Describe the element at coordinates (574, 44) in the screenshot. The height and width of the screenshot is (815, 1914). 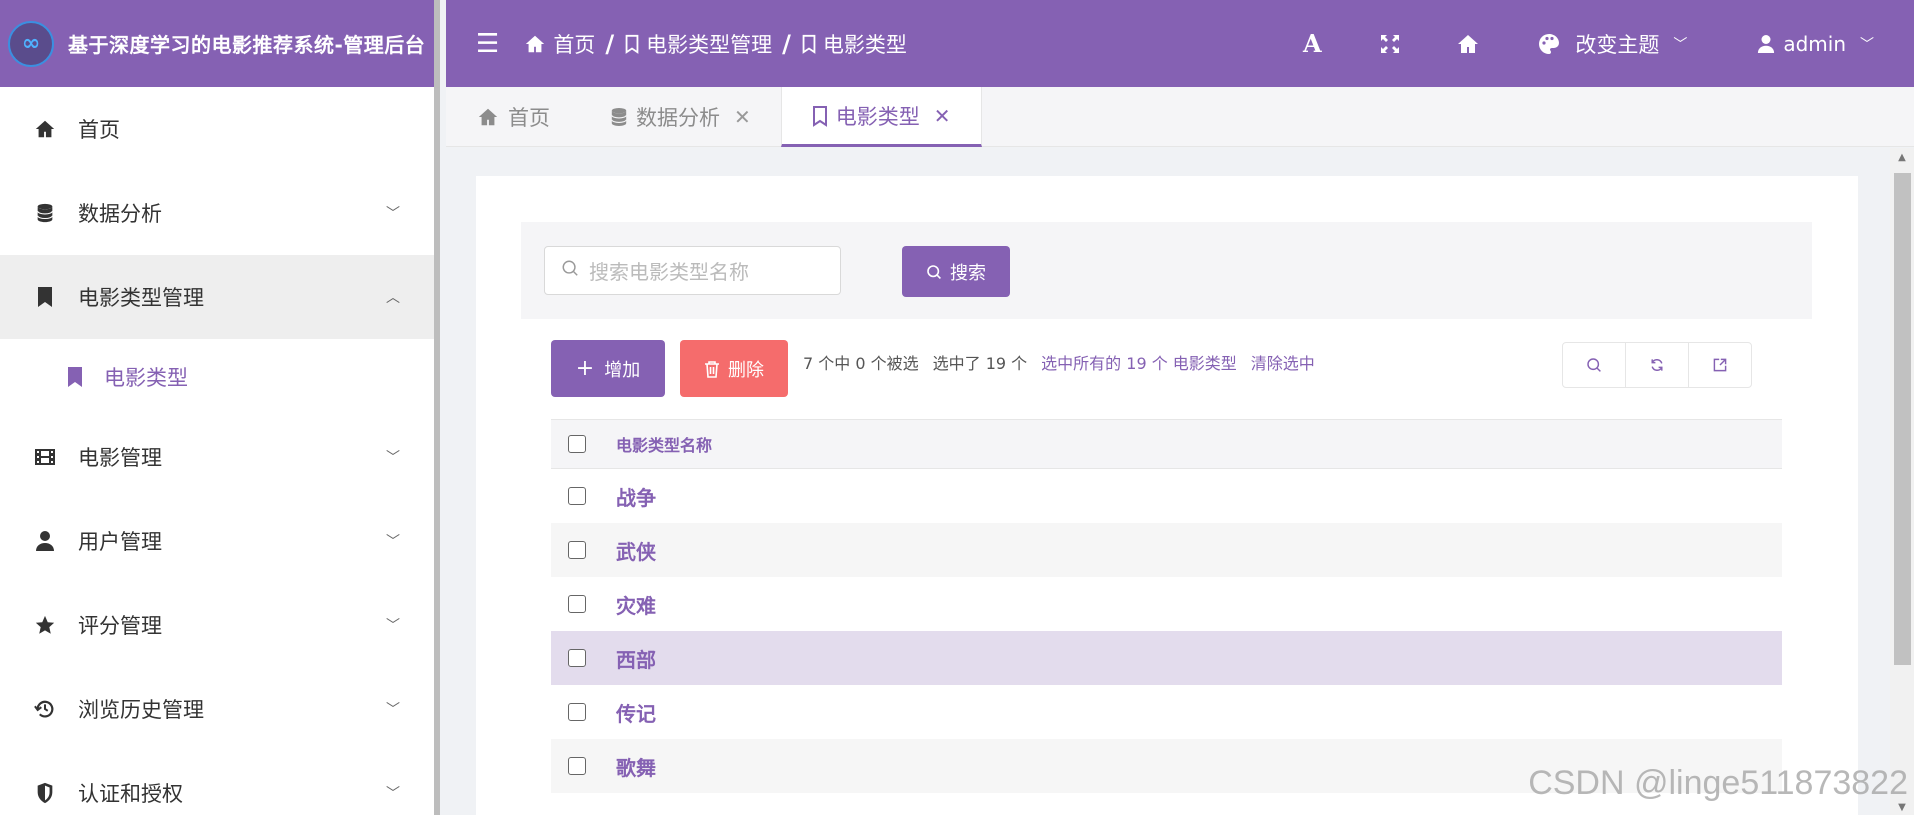
I see `breadcrumb-label: 首页` at that location.